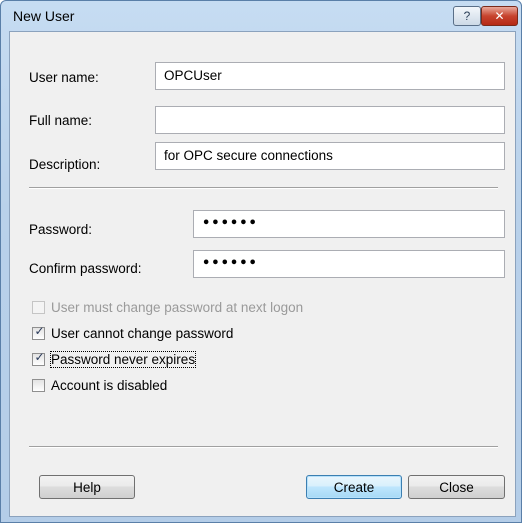  I want to click on option-must-change-password: User must change password at next logon, so click(167, 307).